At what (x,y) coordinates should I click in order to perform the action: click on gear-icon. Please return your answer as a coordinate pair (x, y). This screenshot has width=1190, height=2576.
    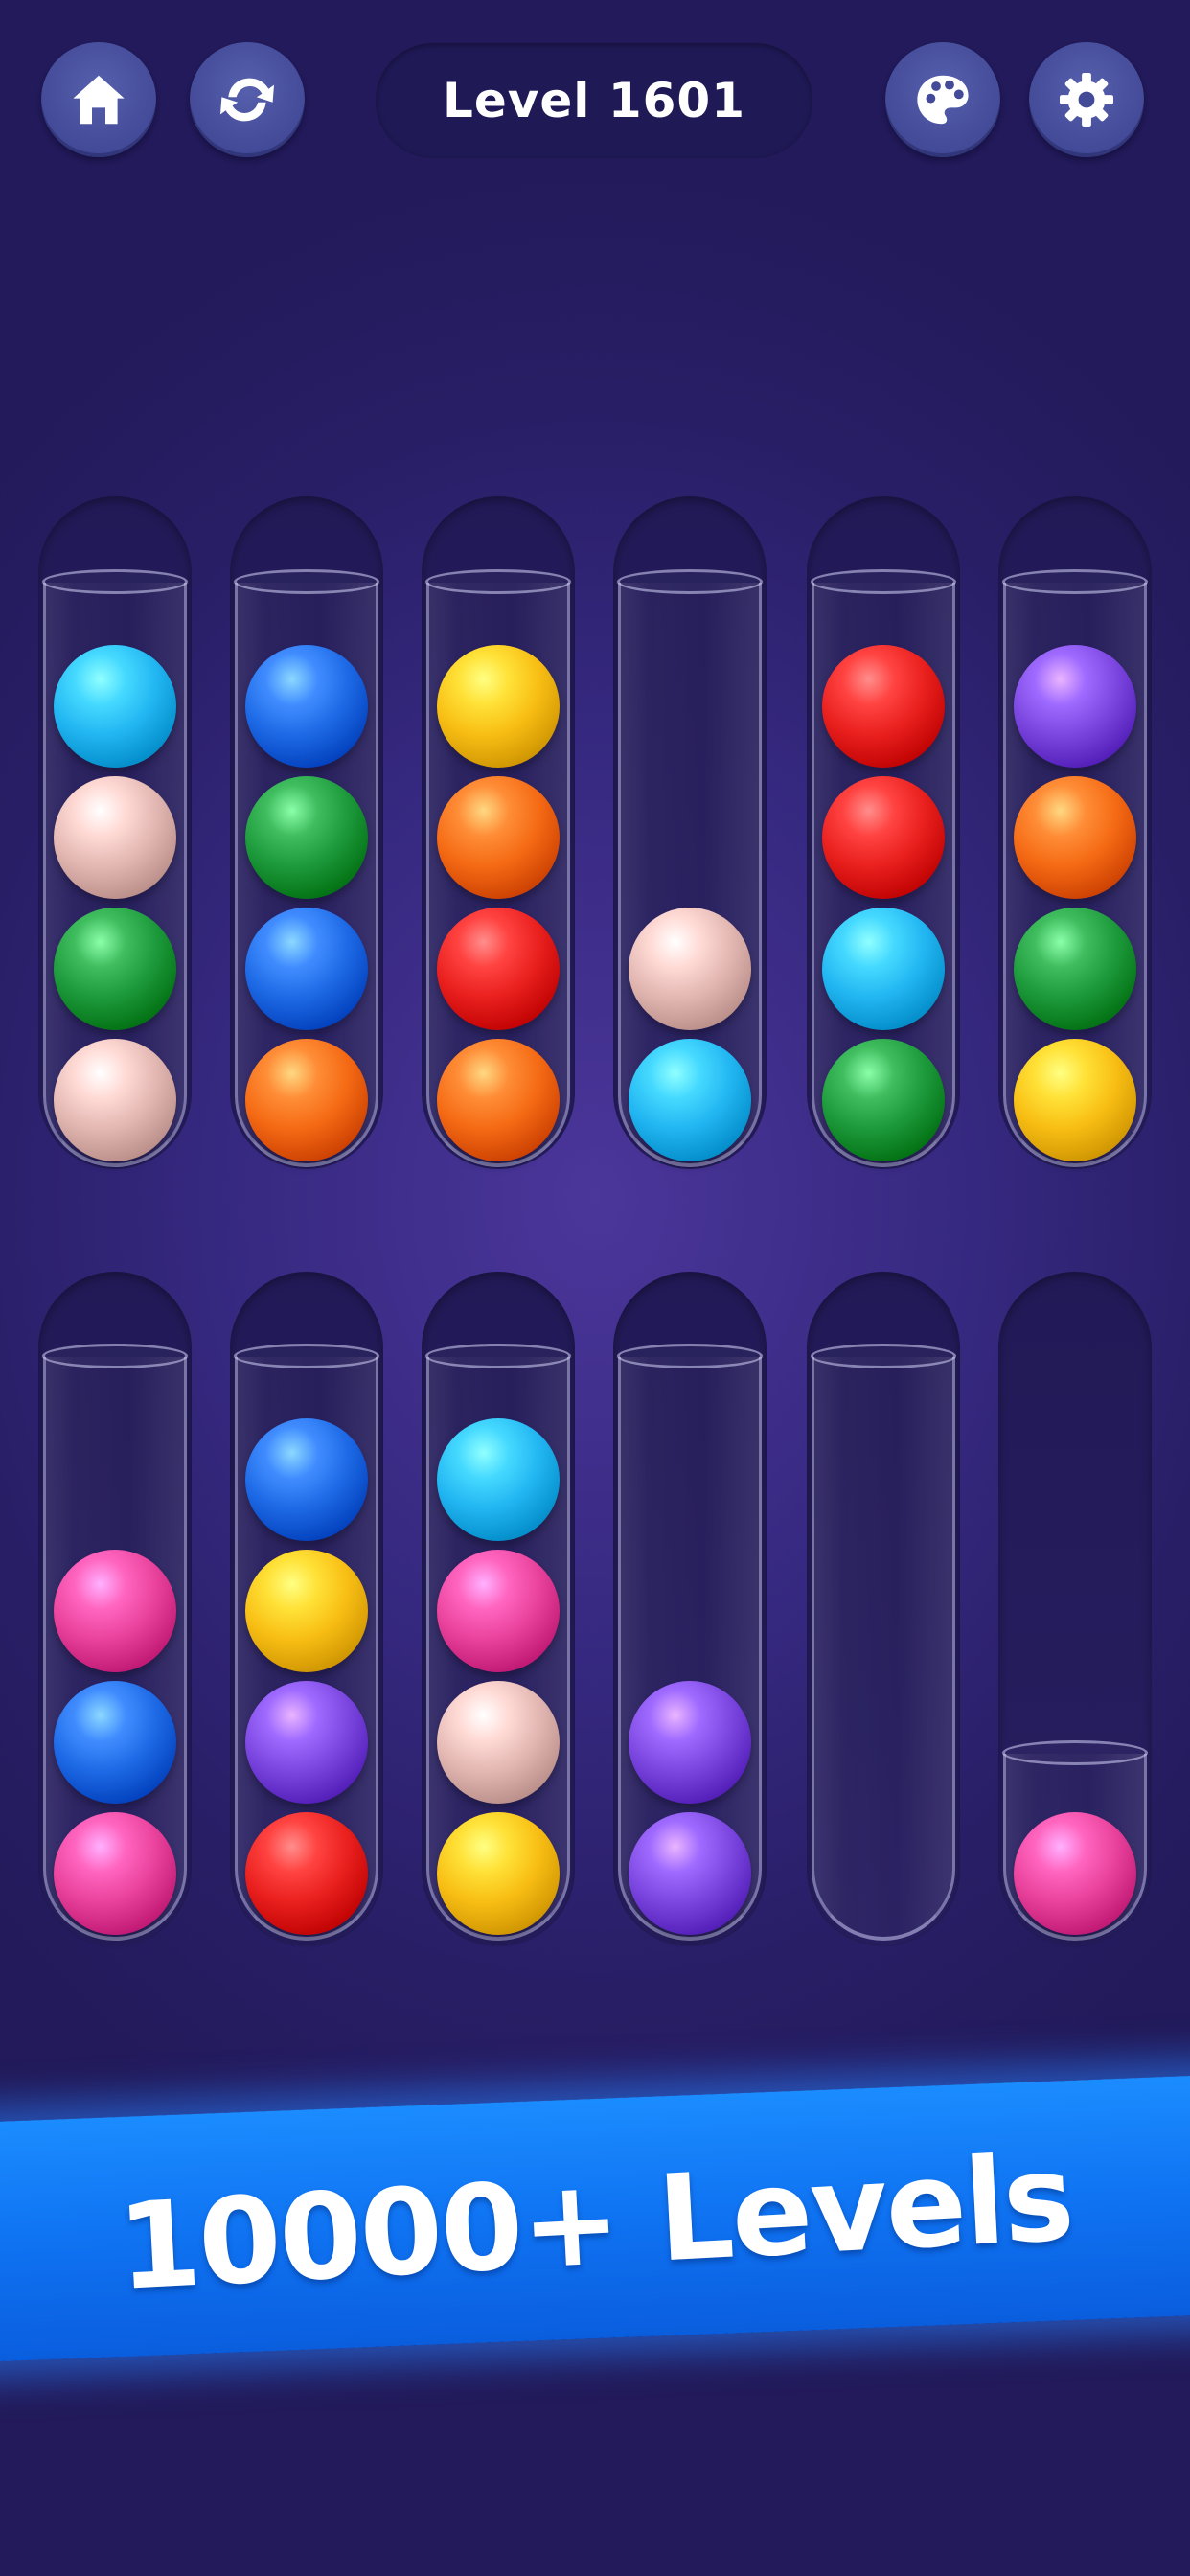
    Looking at the image, I should click on (1087, 99).